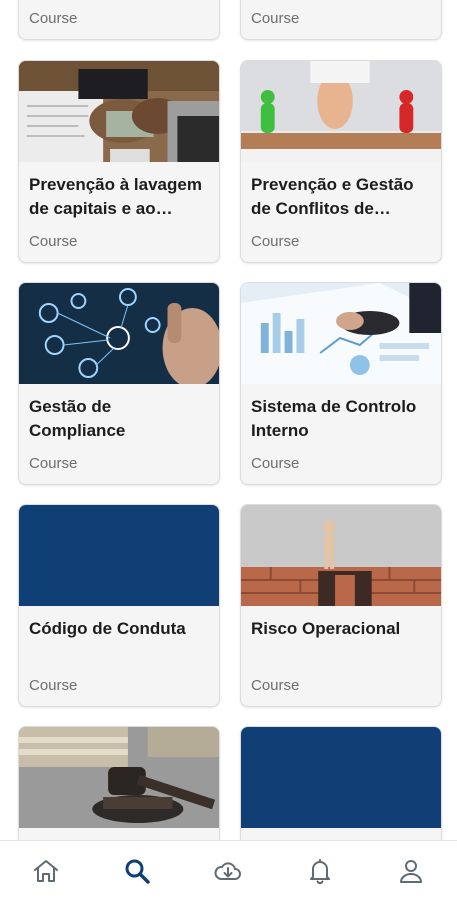 The image size is (457, 900). I want to click on profile-icon, so click(411, 871).